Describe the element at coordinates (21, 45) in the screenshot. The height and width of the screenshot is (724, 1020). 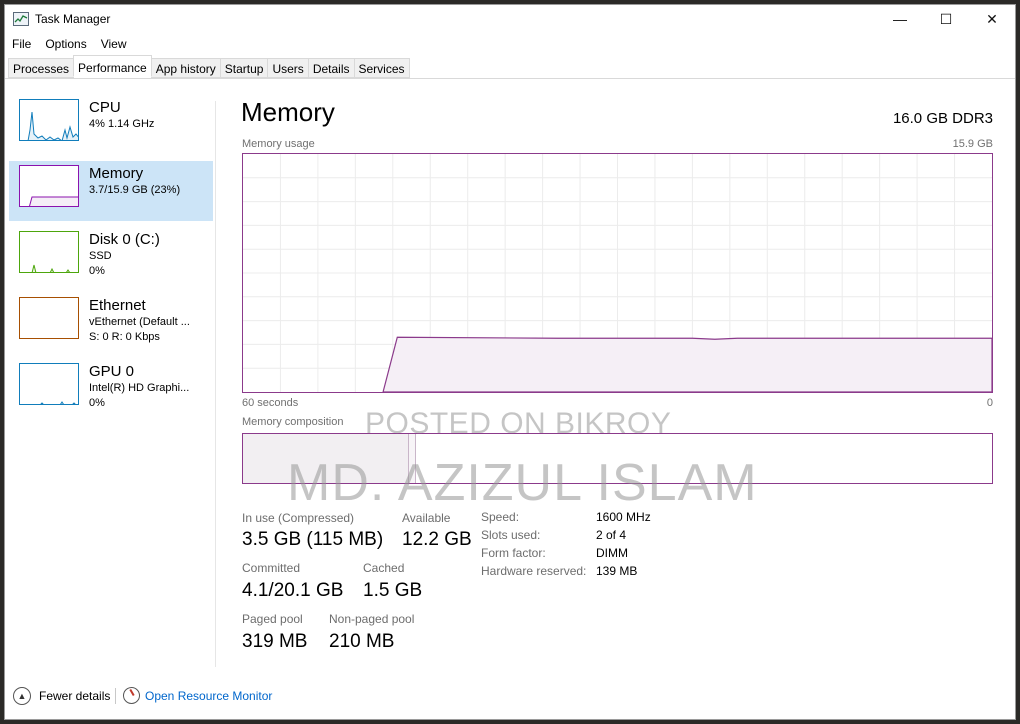
I see `menu-file: File` at that location.